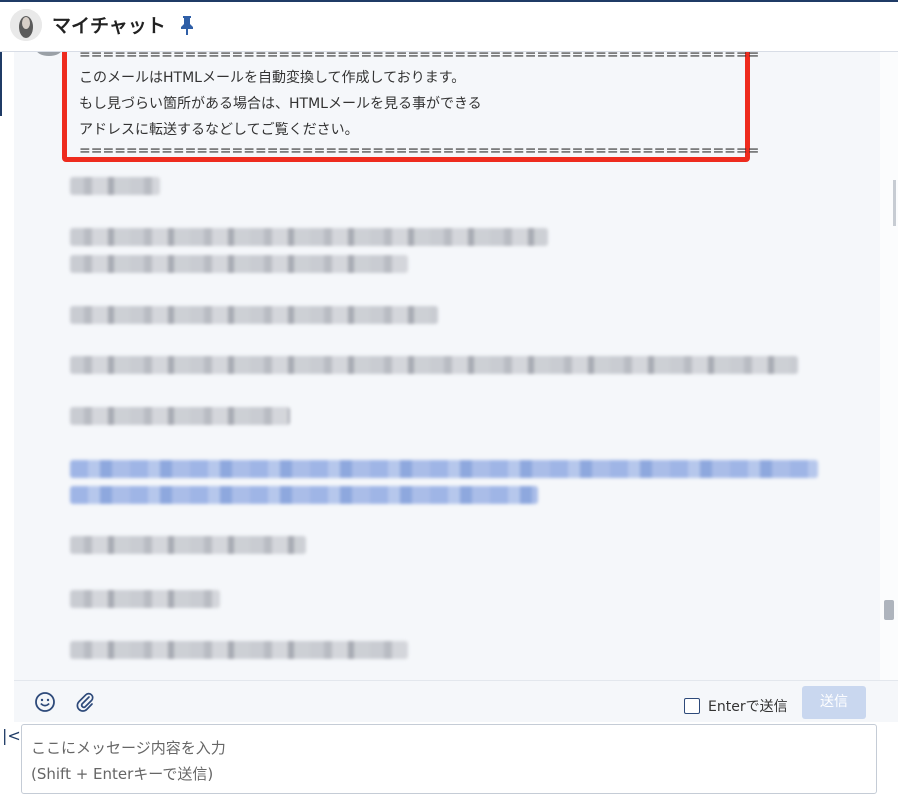  What do you see at coordinates (449, 26) in the screenshot?
I see `chat-header: マイチャット` at bounding box center [449, 26].